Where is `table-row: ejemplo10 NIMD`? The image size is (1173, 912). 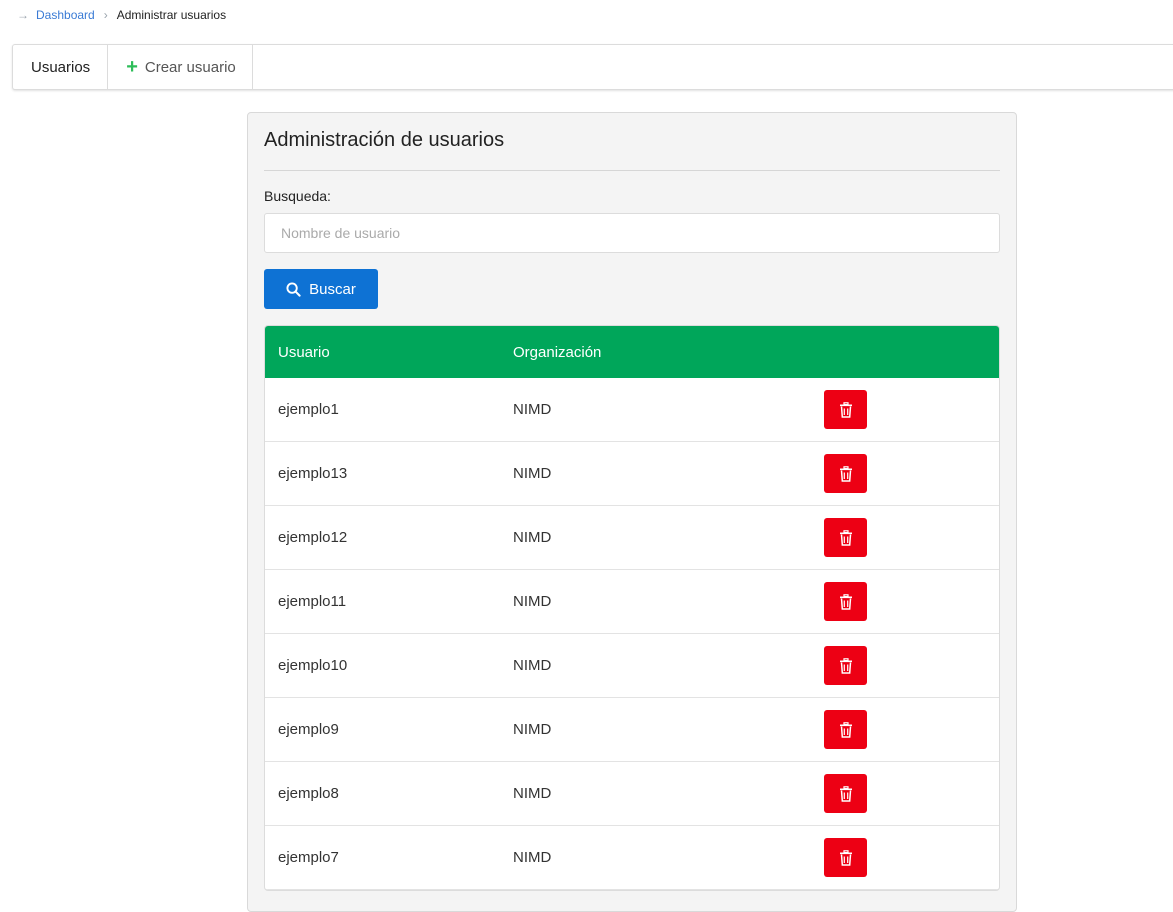
table-row: ejemplo10 NIMD is located at coordinates (632, 666).